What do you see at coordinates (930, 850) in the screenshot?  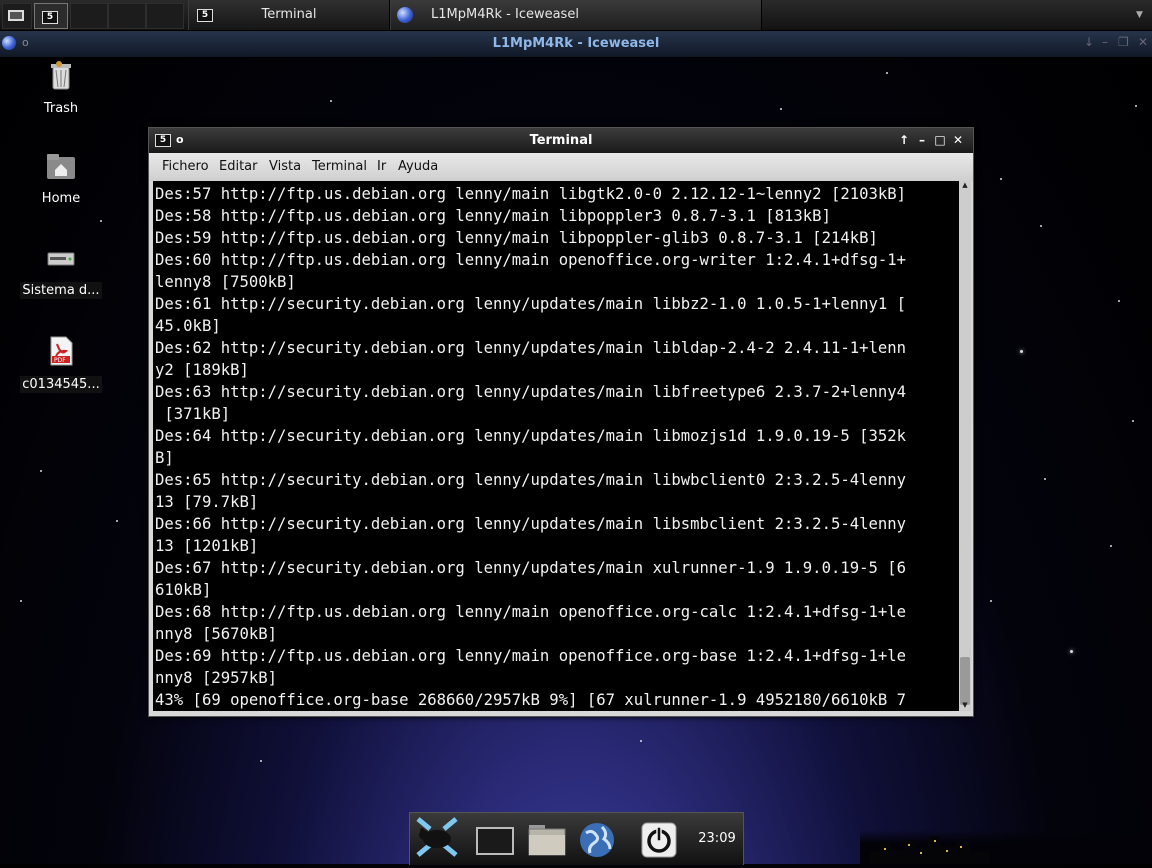 I see `city-skyline-icon` at bounding box center [930, 850].